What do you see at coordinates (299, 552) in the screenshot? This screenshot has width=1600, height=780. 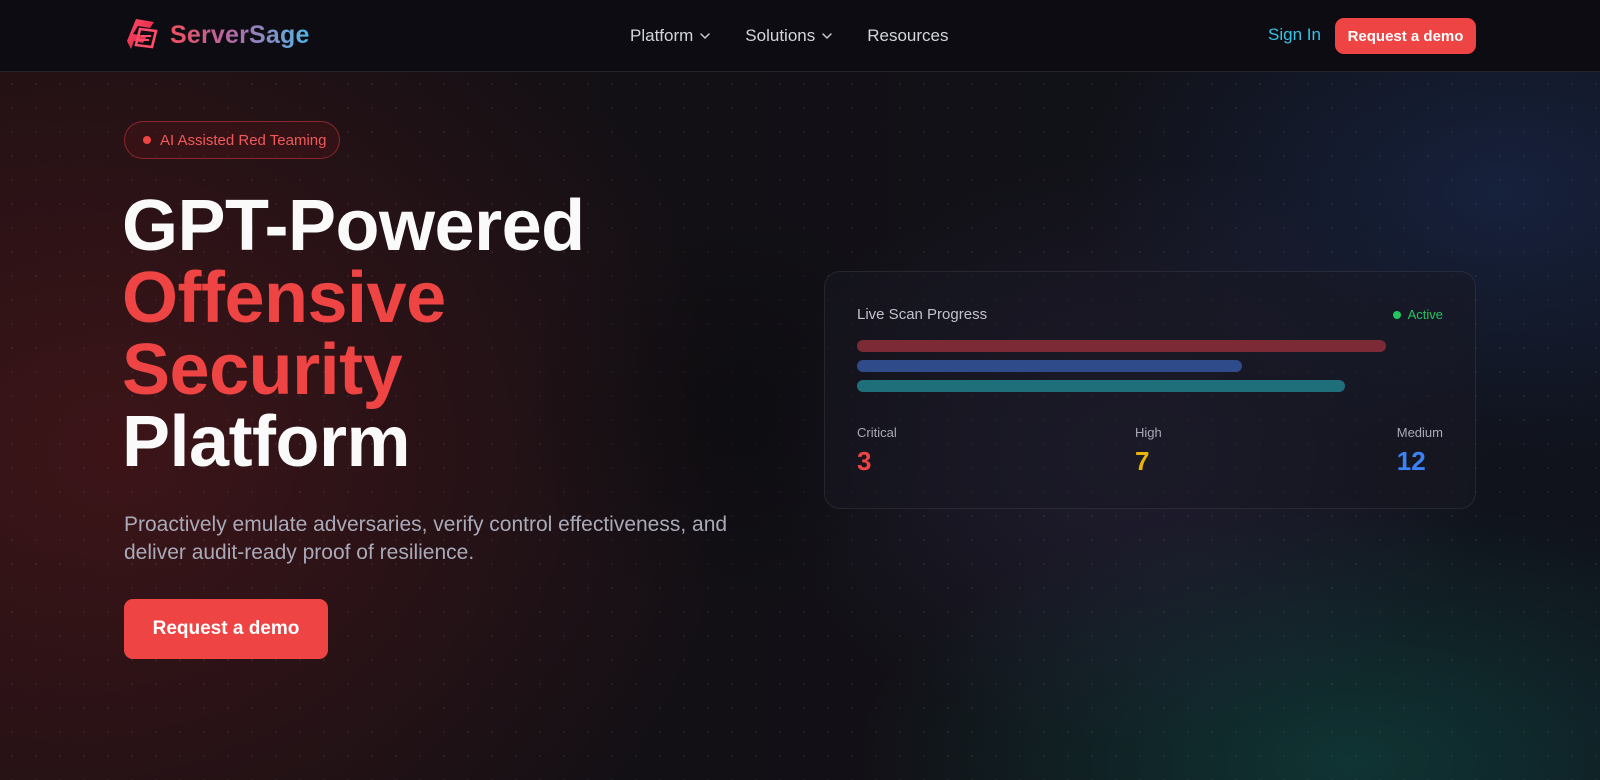 I see `hero-subtitle-line: deliver audit-ready proof of resilience.` at bounding box center [299, 552].